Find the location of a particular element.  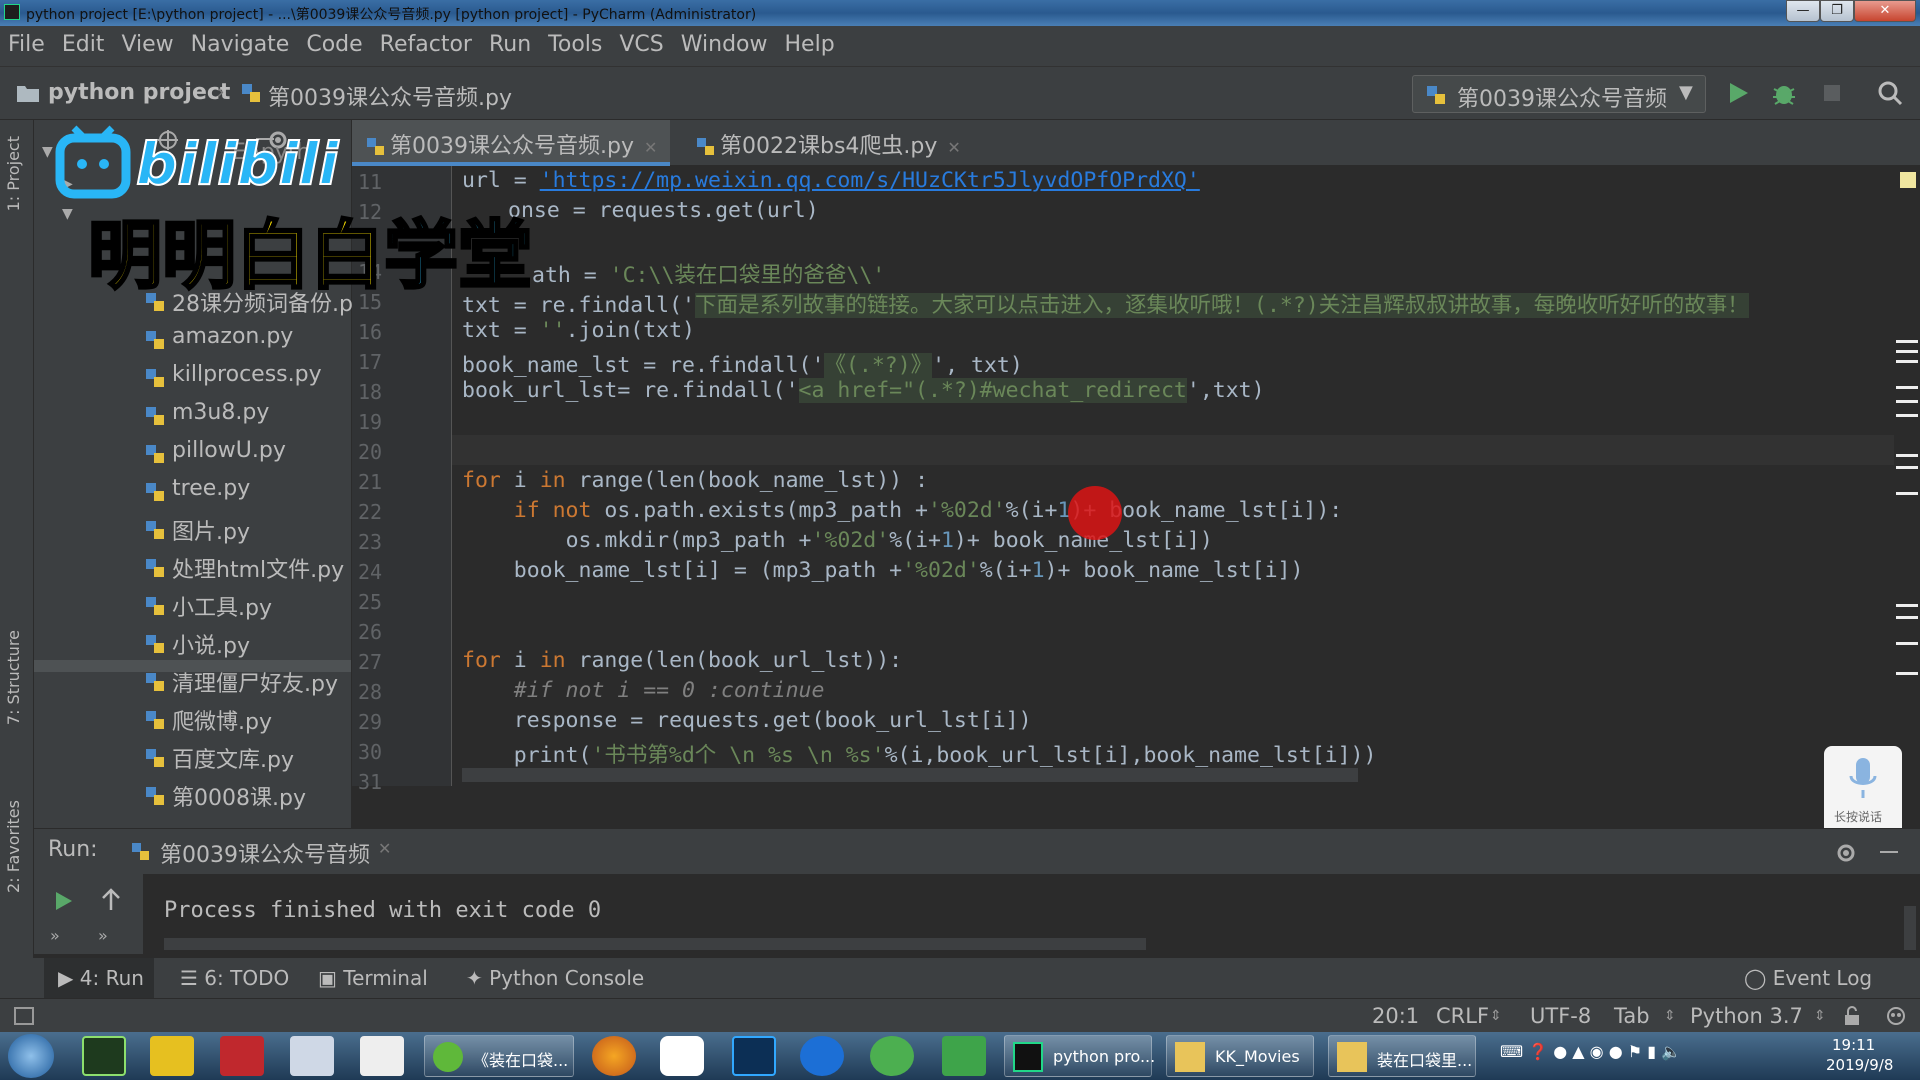

wechat-tray-icon: ● is located at coordinates (1616, 1051).